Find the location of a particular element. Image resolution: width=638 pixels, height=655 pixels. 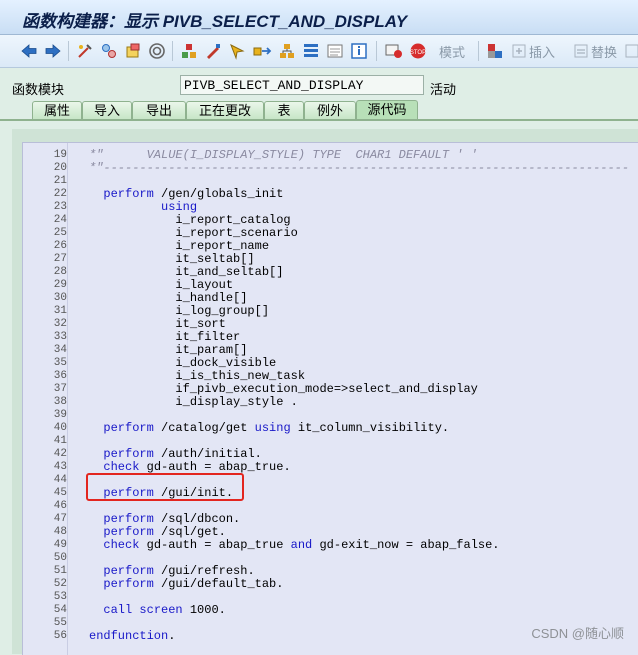

line-number: 42 is located at coordinates (60, 454).